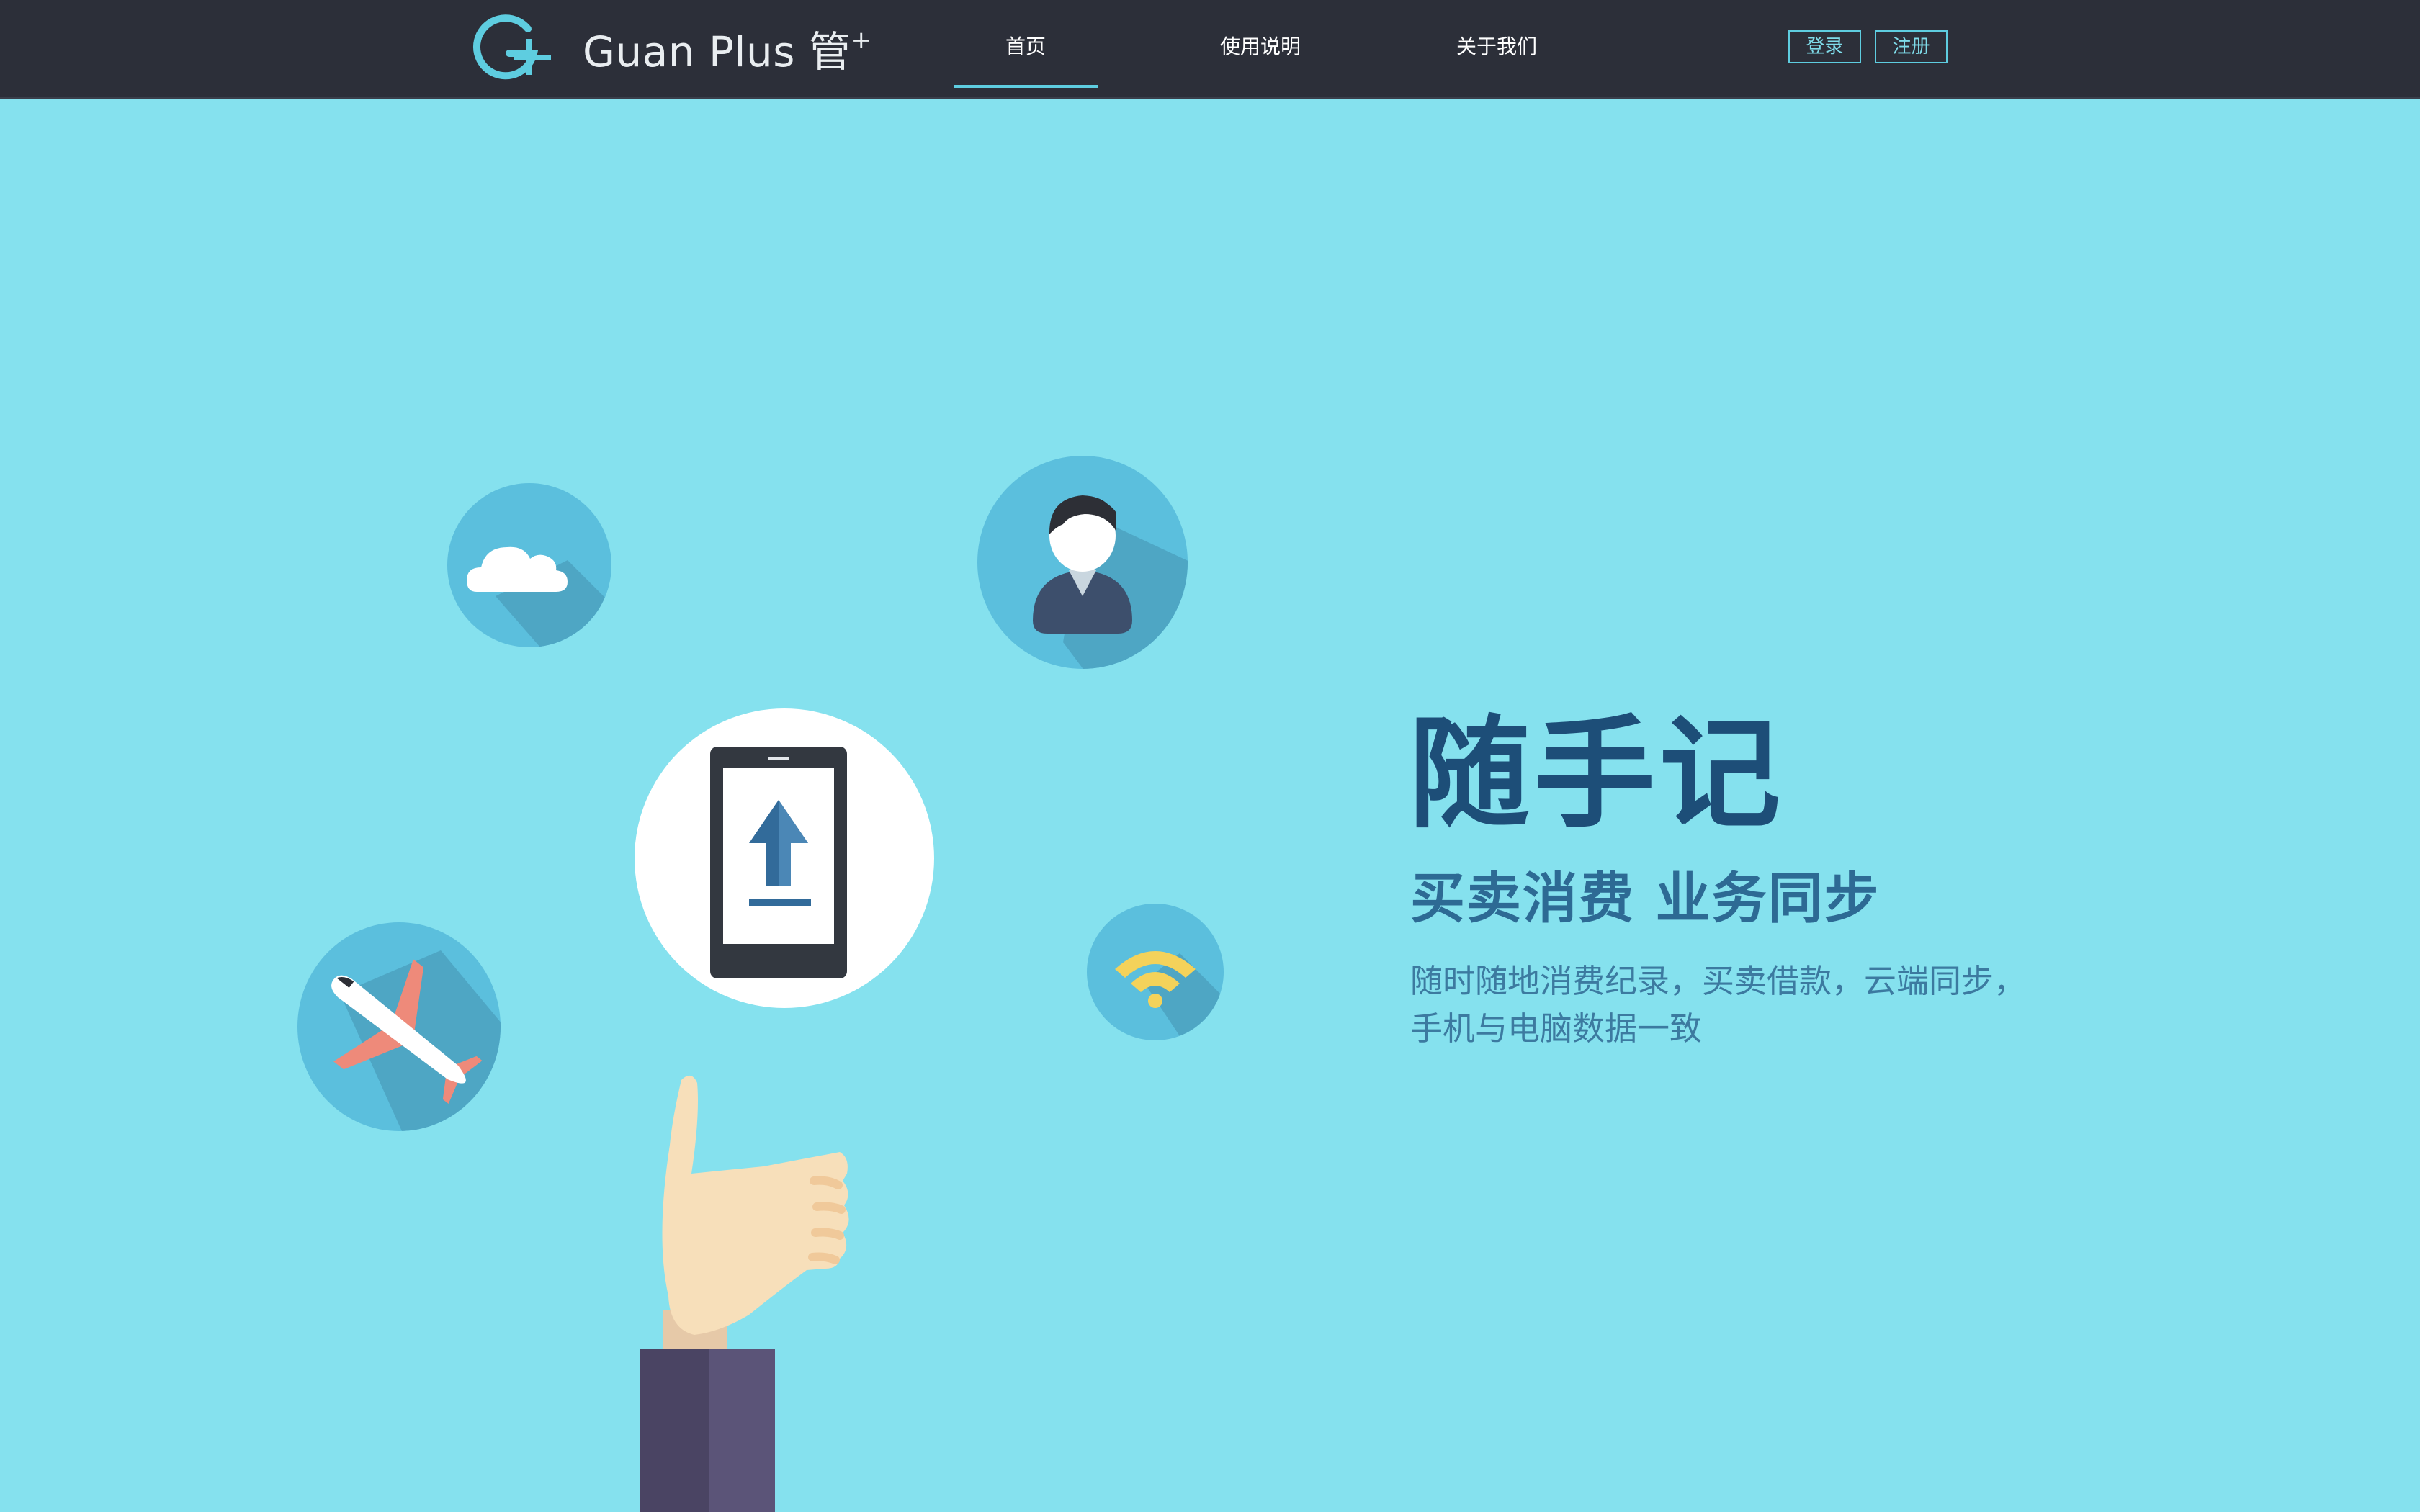 The image size is (2420, 1512). Describe the element at coordinates (1497, 47) in the screenshot. I see `nav-item-about: 关于我们` at that location.